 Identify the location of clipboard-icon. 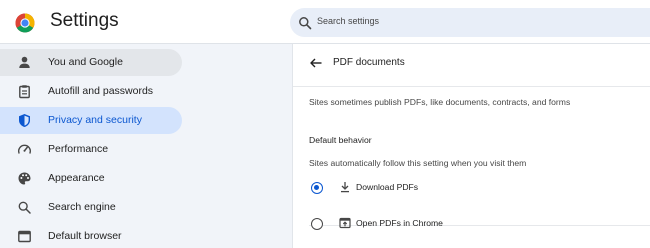
(24, 92).